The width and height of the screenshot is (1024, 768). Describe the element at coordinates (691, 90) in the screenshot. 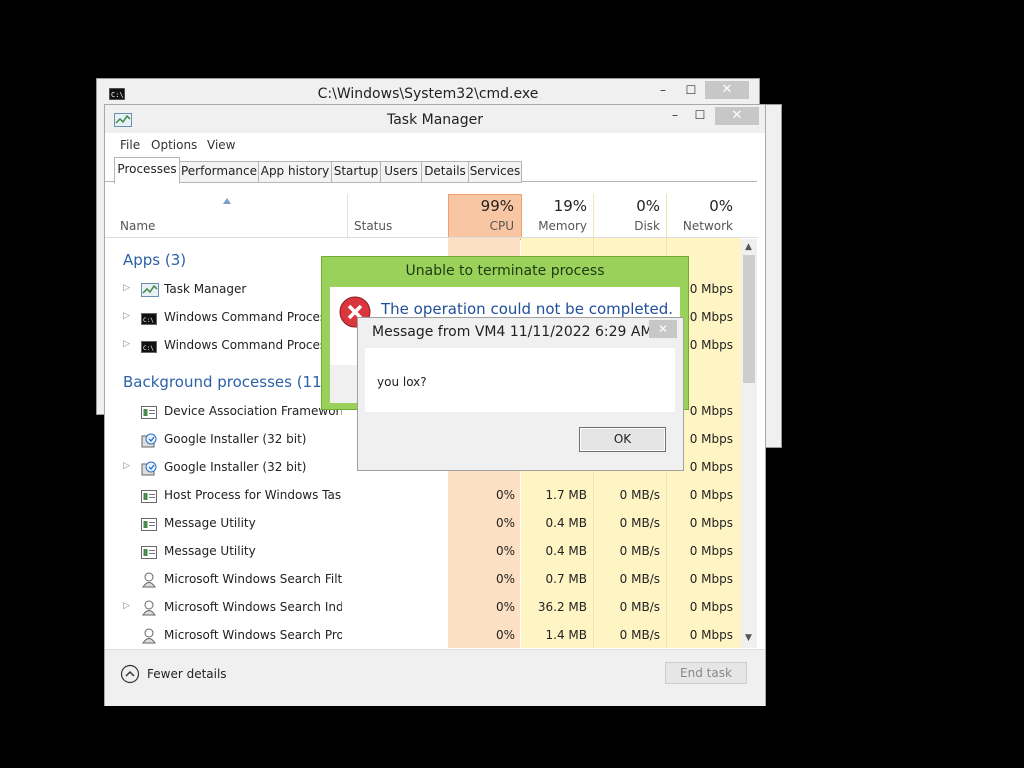

I see `cmd-maximize-button: ☐` at that location.